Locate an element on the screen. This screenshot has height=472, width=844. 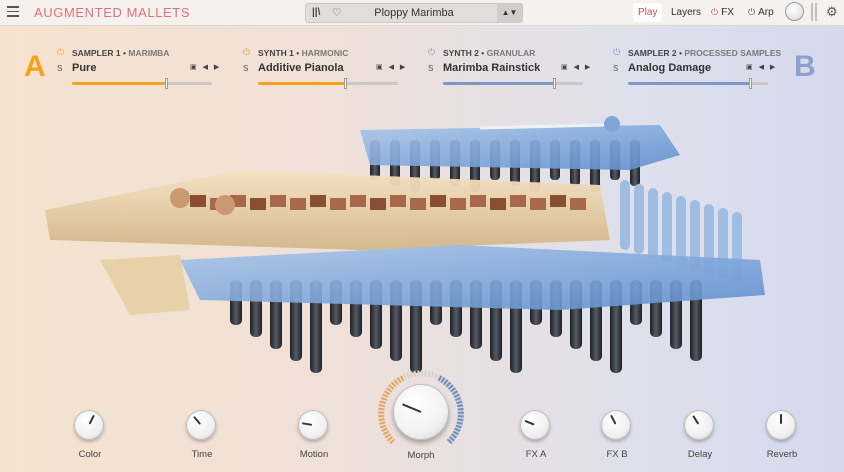
tab-arp-label: Arp is located at coordinates (766, 12).